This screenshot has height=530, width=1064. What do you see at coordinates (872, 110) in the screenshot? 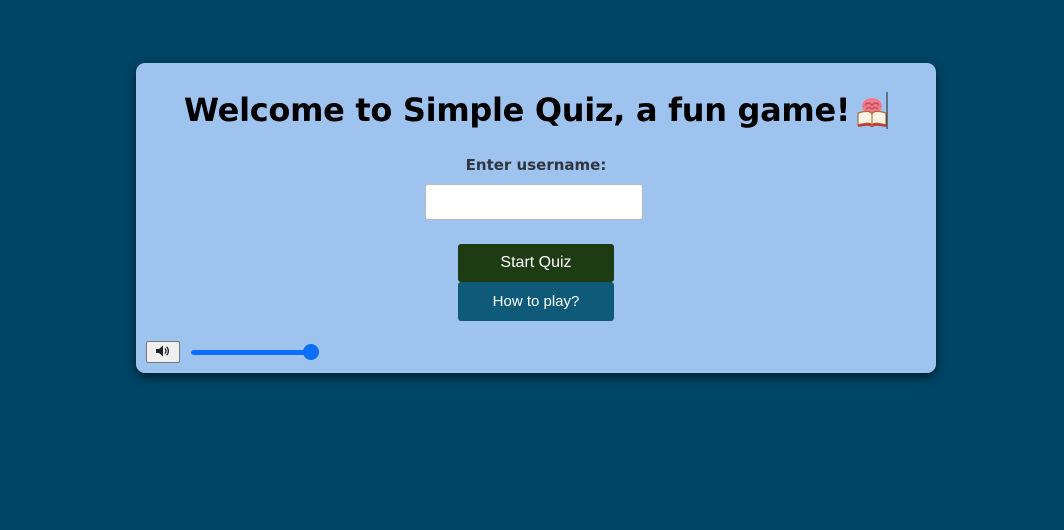
I see `book-brain-icon` at bounding box center [872, 110].